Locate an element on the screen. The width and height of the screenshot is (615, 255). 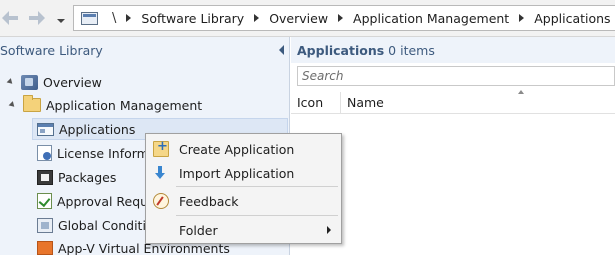
application-icon is located at coordinates (45, 129).